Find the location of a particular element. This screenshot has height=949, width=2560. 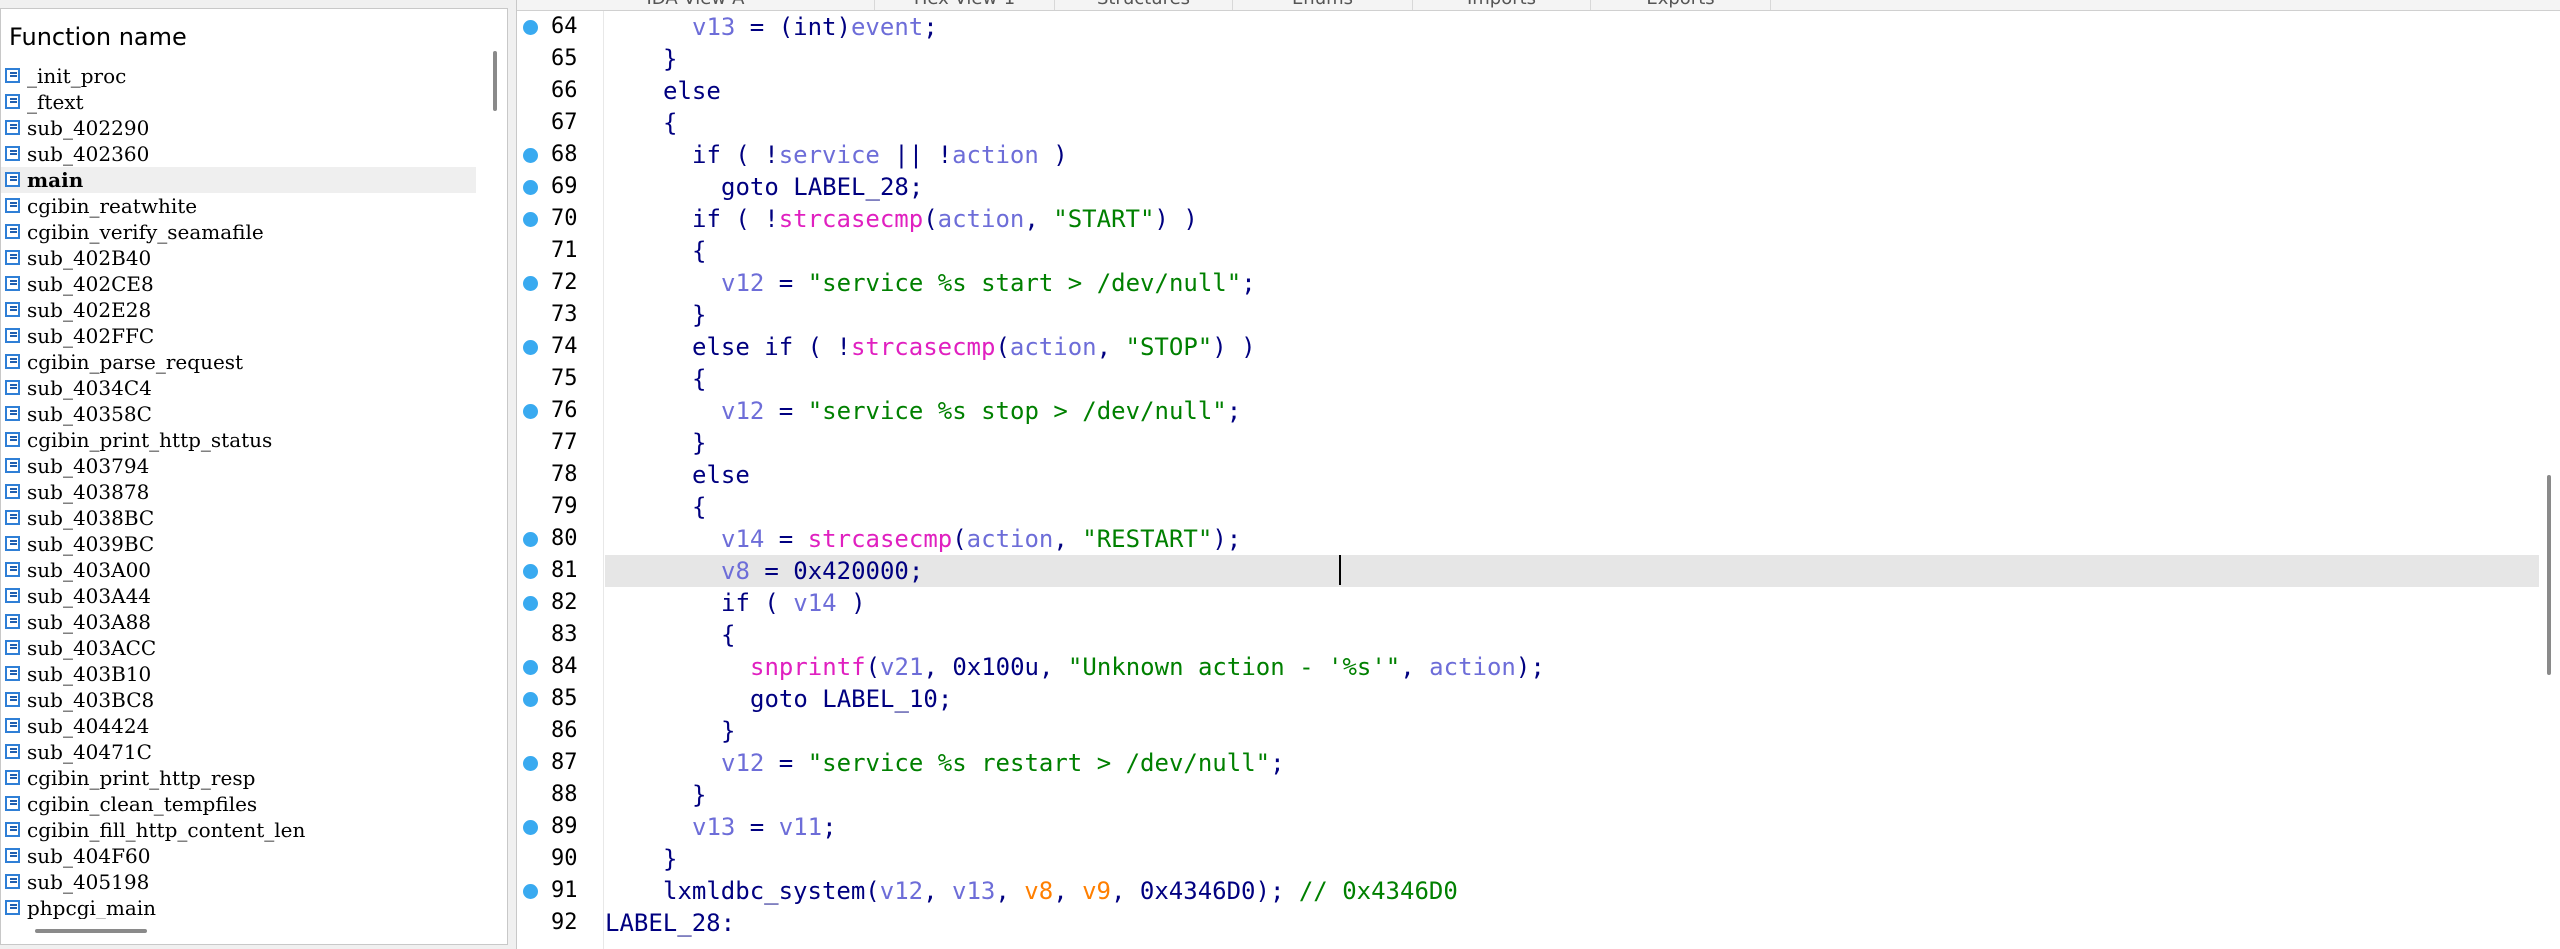

function-name-column-header: Function name is located at coordinates (98, 37).